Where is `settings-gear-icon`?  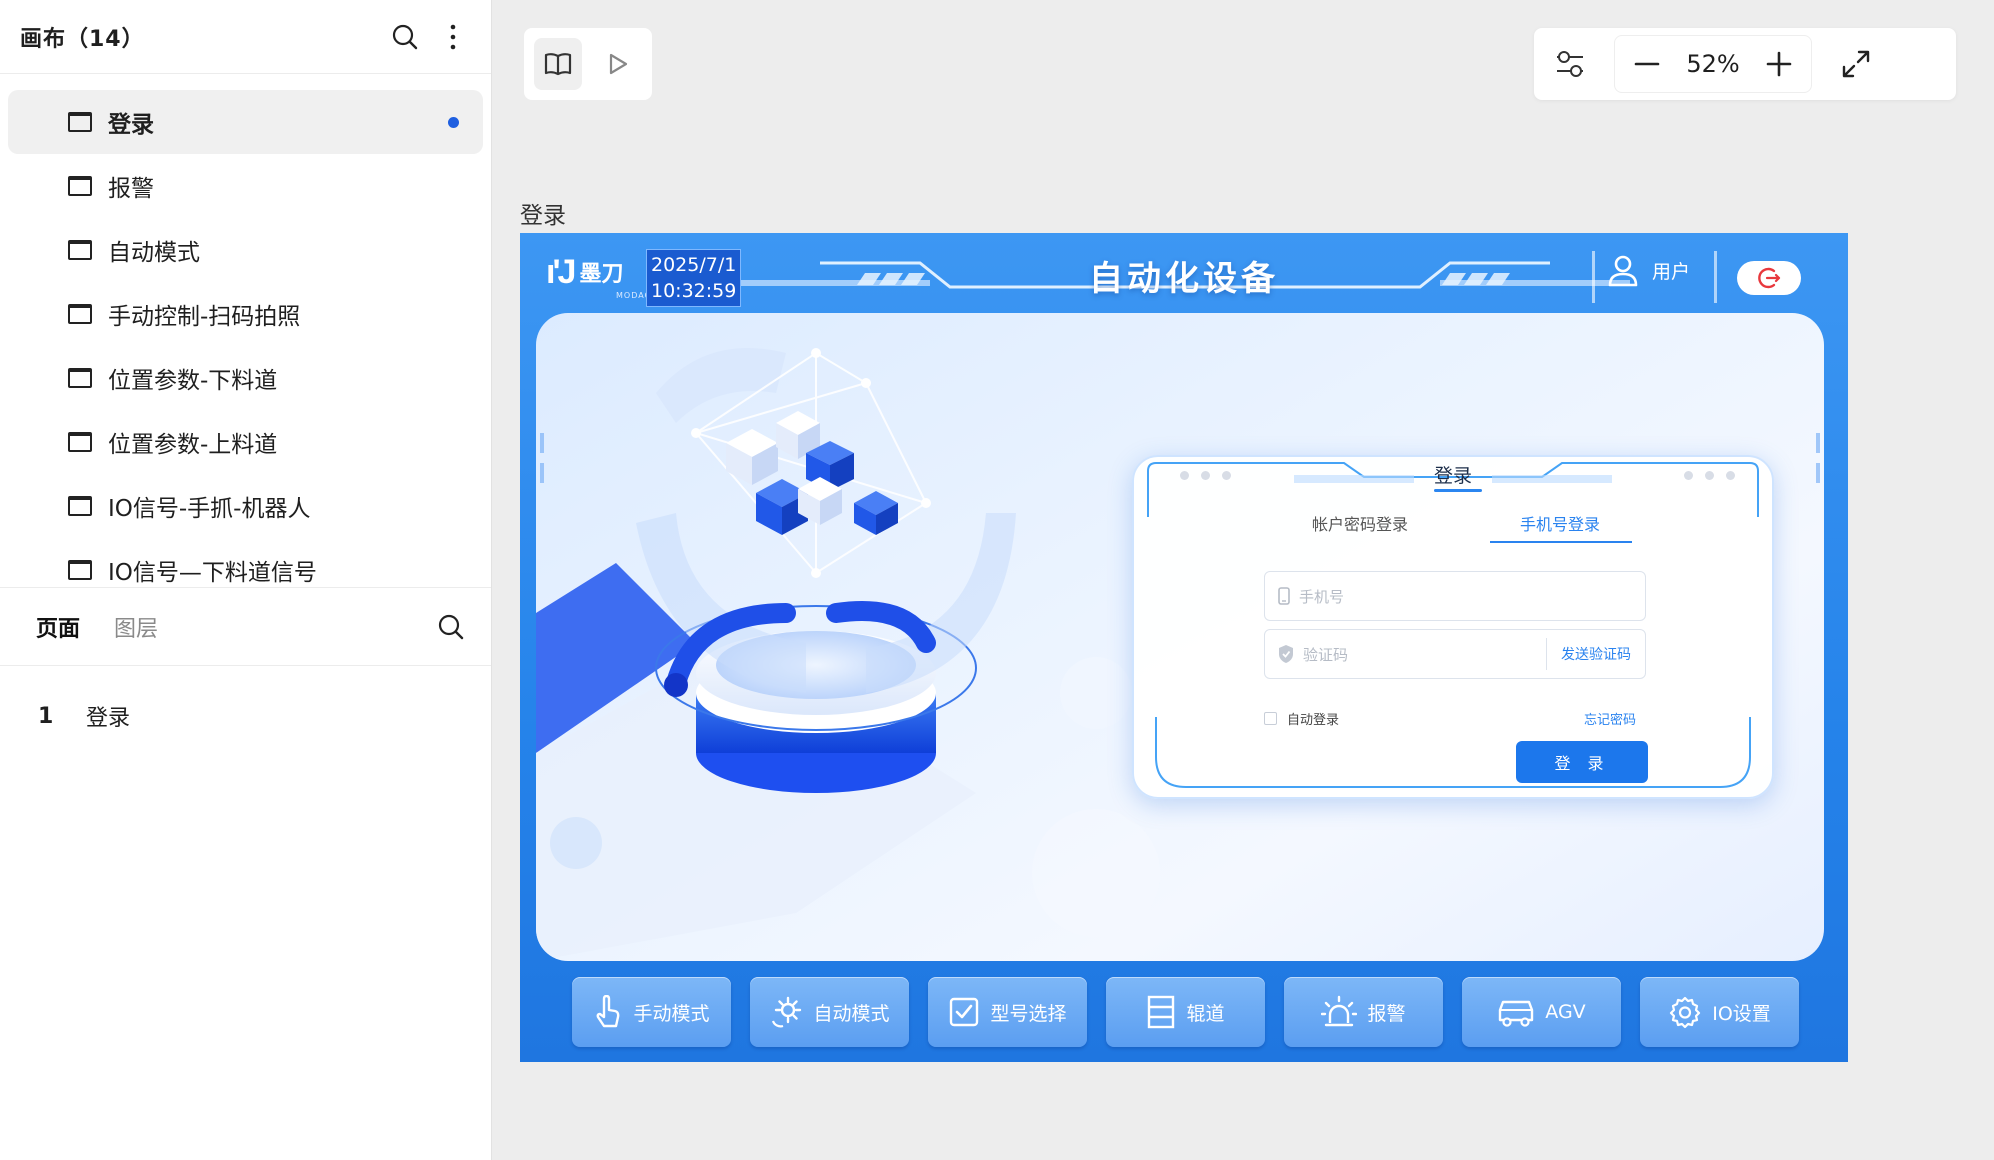 settings-gear-icon is located at coordinates (1685, 1012).